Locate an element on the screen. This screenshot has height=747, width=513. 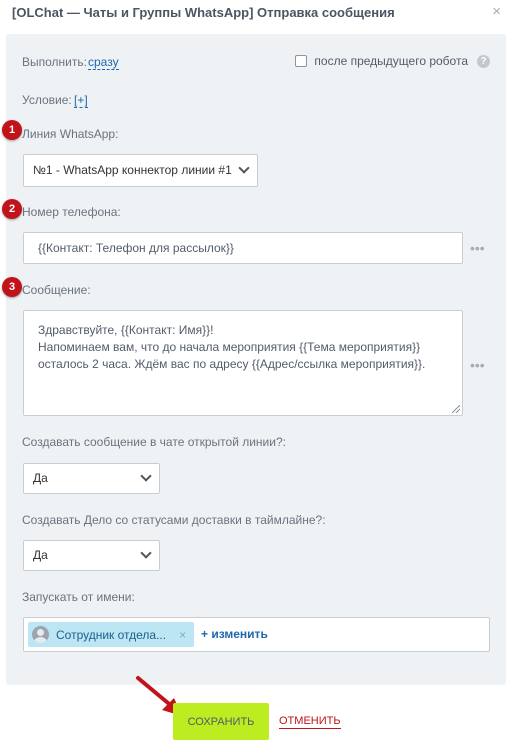
create-task-value: Да is located at coordinates (40, 555).